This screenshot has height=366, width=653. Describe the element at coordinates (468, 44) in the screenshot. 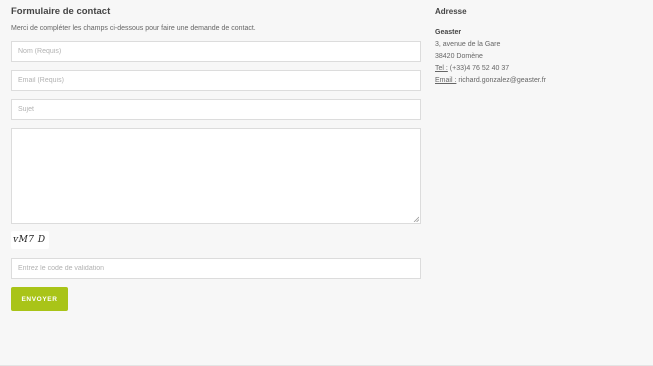

I see `street-address: 3, avenue de la Gare` at that location.